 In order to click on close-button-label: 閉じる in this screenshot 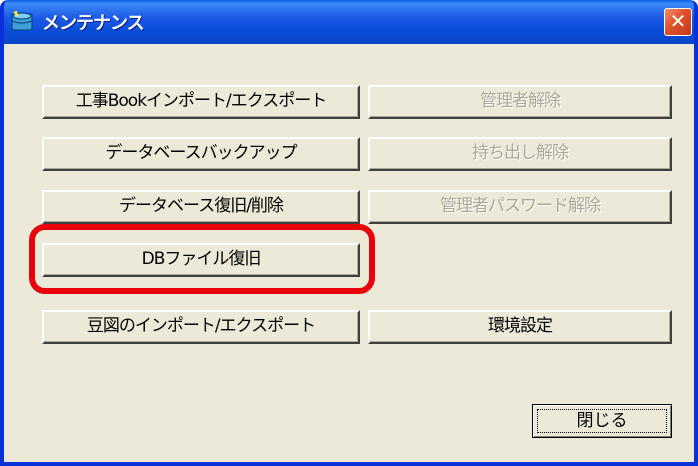, I will do `click(602, 421)`.